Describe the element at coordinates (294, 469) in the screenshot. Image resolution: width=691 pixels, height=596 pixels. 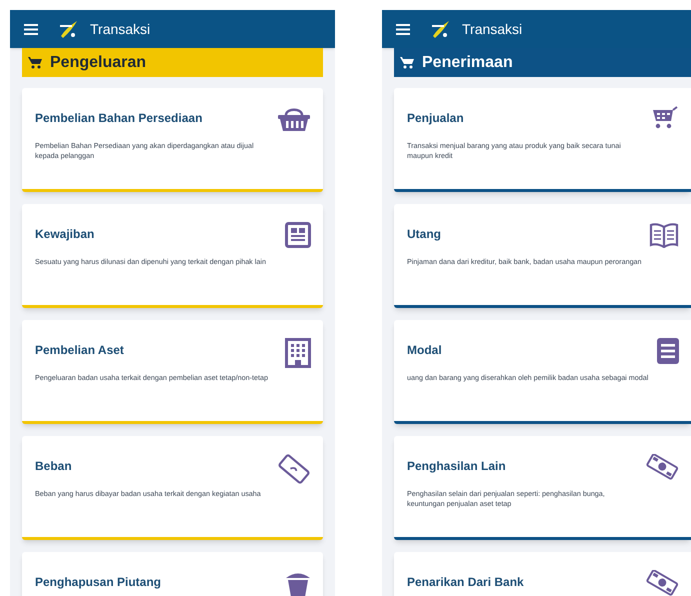
I see `banknote-icon` at that location.